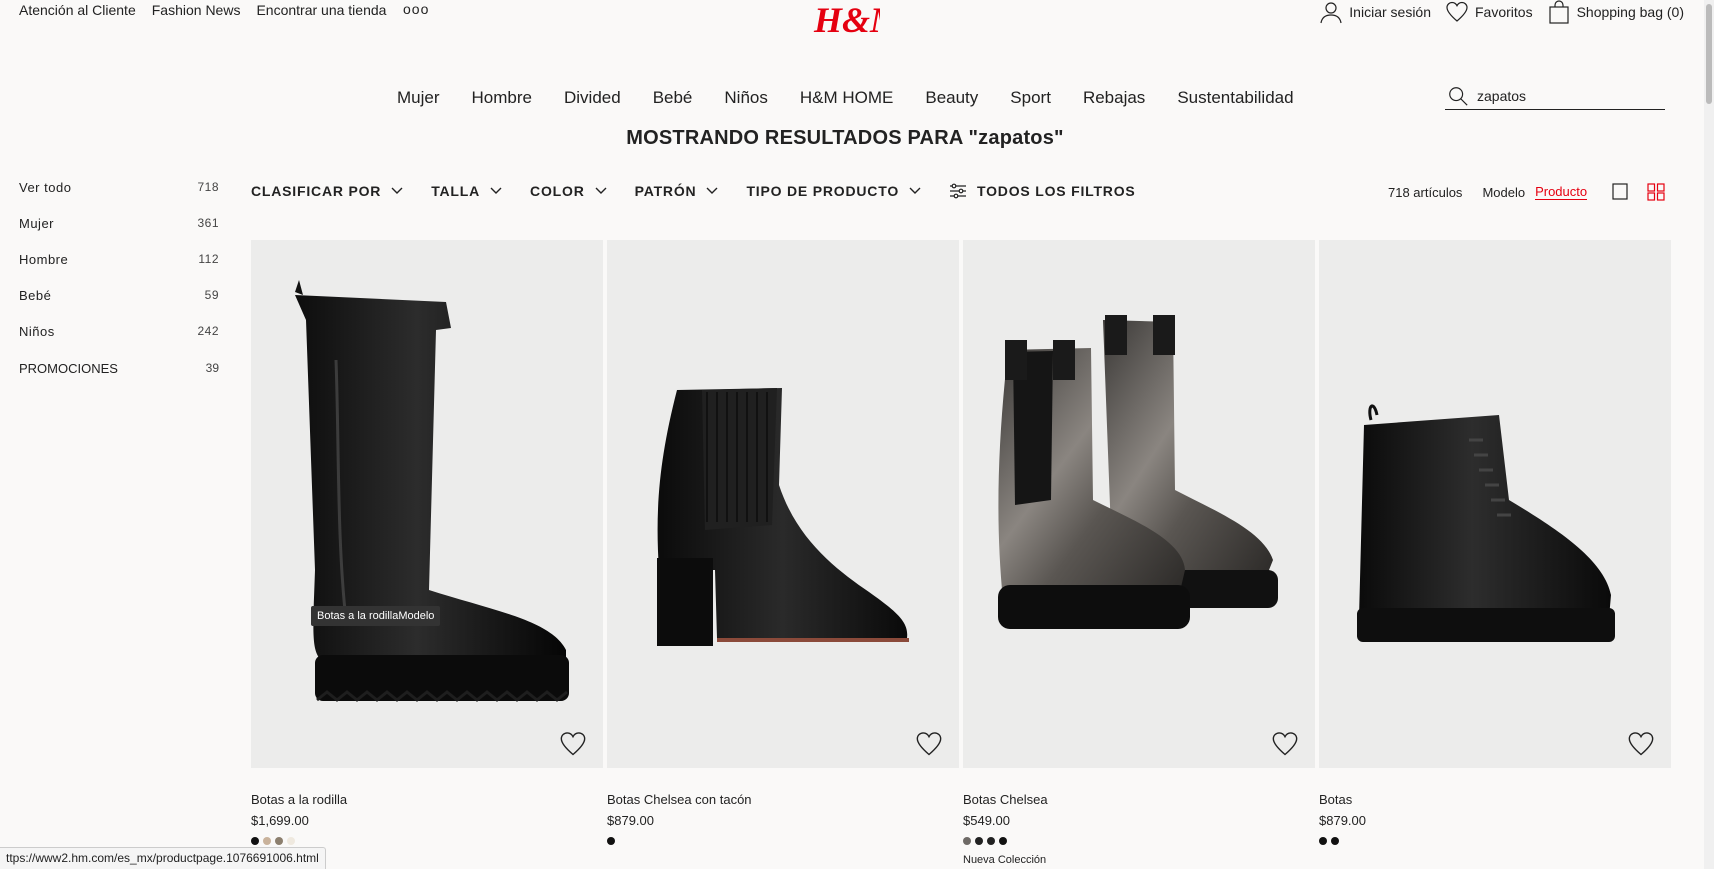  Describe the element at coordinates (502, 98) in the screenshot. I see `nav-item-hombre: Hombre` at that location.